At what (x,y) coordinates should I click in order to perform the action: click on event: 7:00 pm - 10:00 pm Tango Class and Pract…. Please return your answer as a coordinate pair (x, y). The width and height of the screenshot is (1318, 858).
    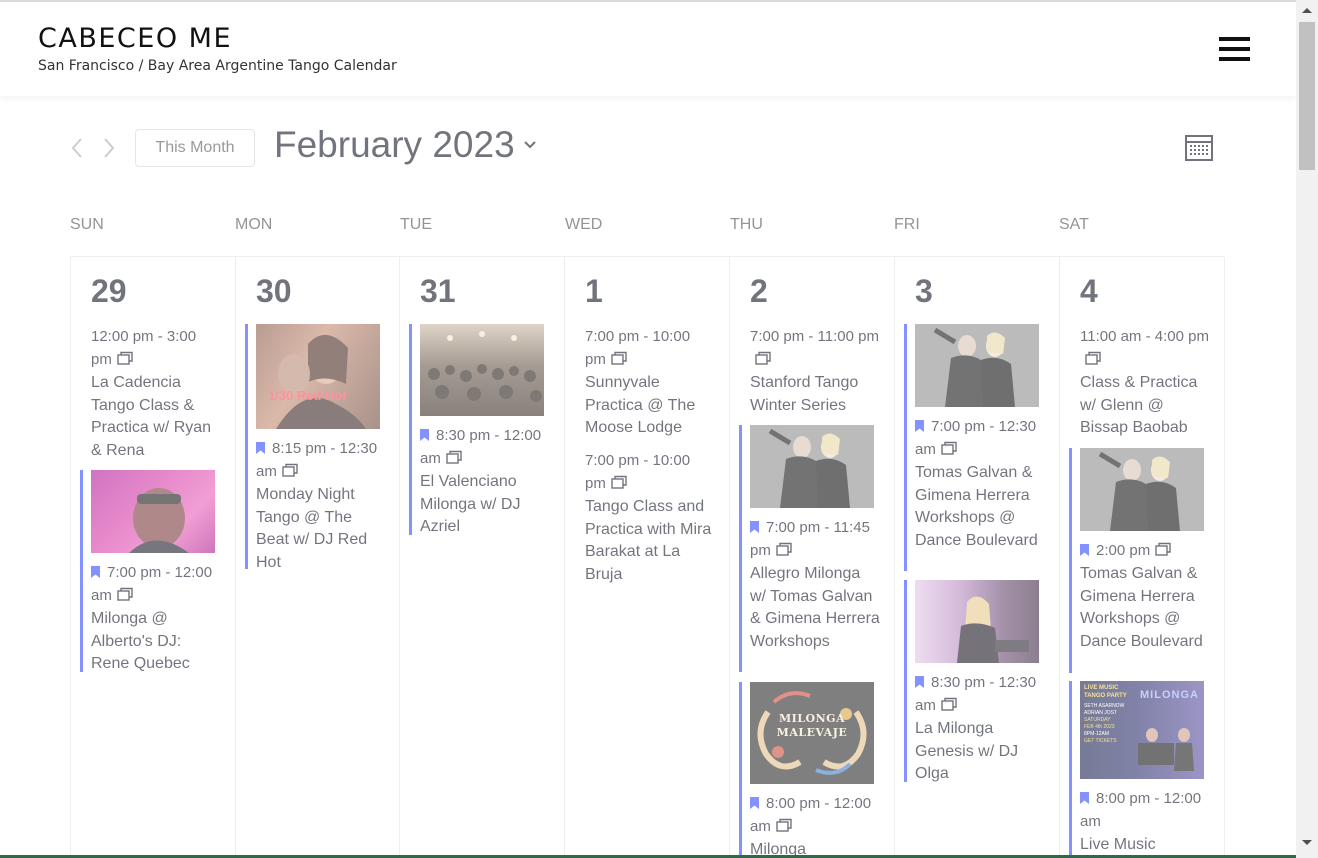
    Looking at the image, I should click on (650, 517).